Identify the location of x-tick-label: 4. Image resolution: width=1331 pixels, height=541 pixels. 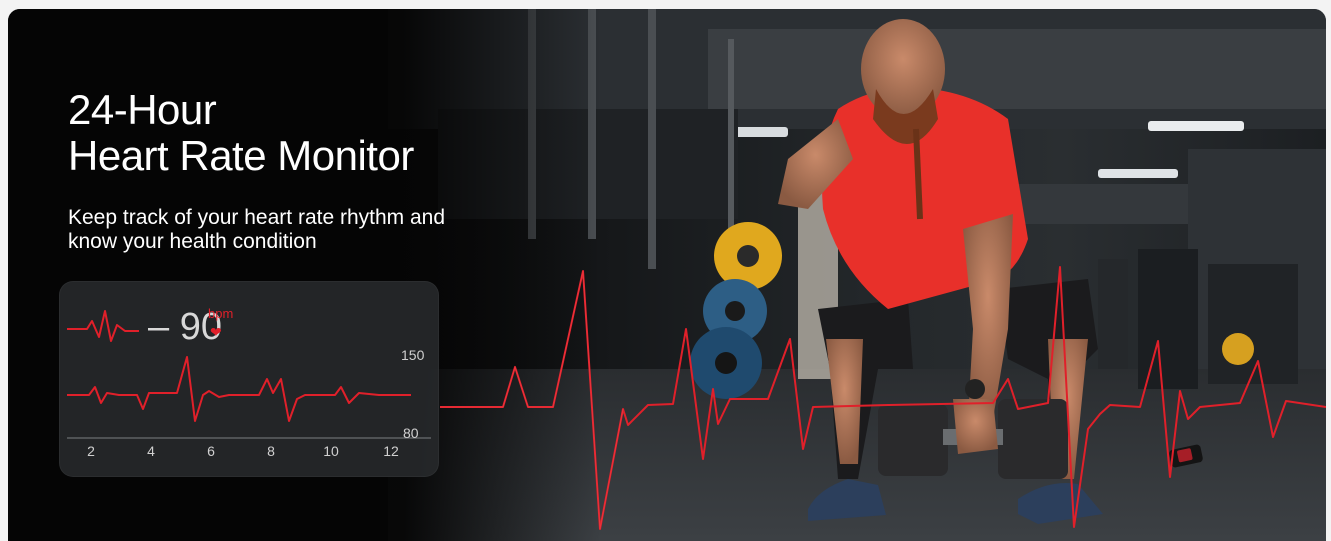
(151, 451).